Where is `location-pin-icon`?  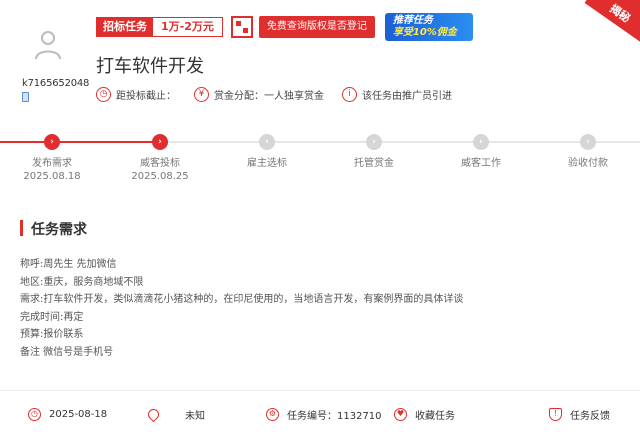
location-pin-icon is located at coordinates (153, 414).